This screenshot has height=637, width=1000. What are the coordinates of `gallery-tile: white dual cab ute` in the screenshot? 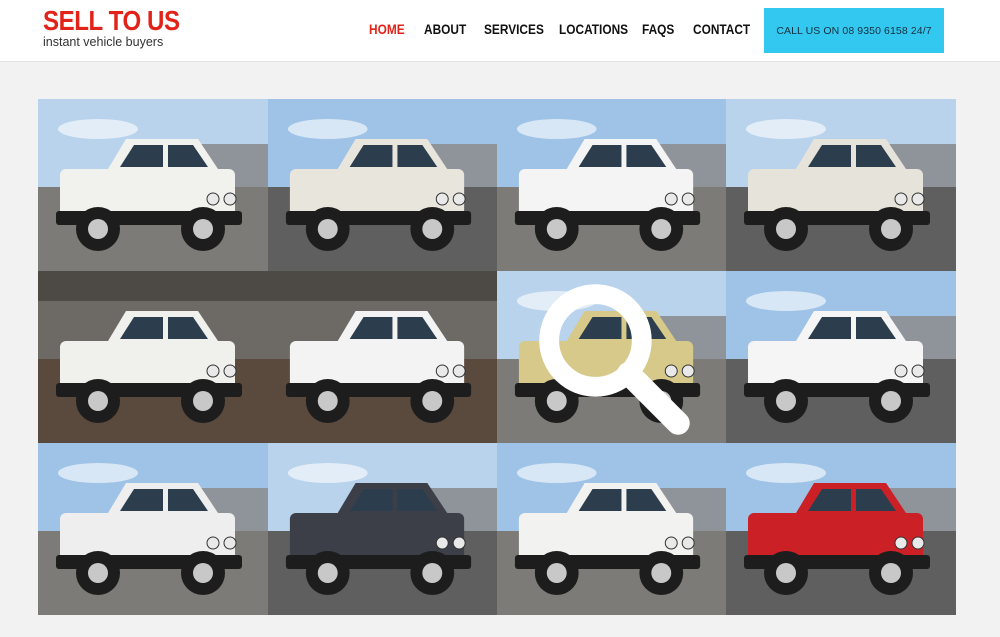 It's located at (153, 357).